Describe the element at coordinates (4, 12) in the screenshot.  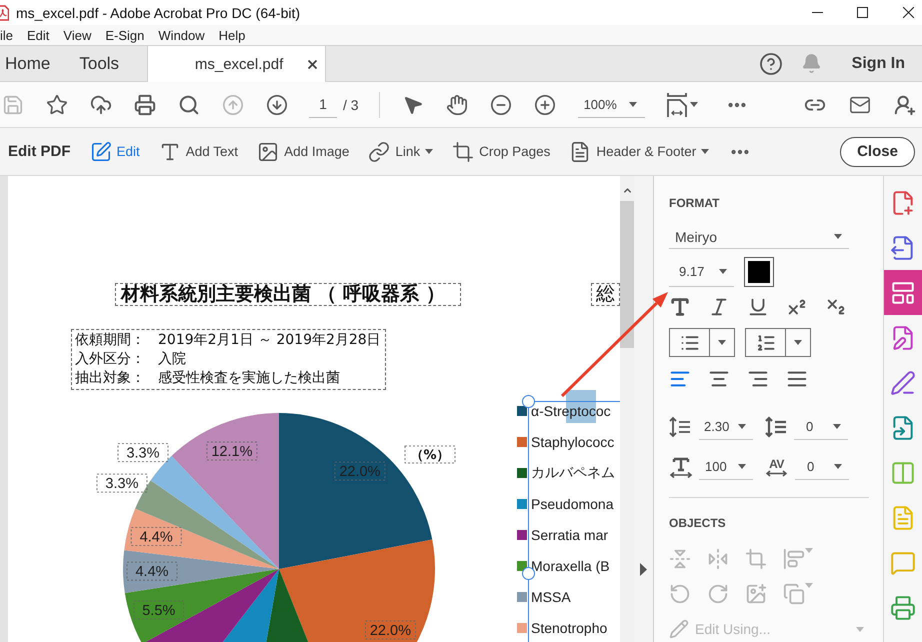
I see `pdf-file-icon` at that location.